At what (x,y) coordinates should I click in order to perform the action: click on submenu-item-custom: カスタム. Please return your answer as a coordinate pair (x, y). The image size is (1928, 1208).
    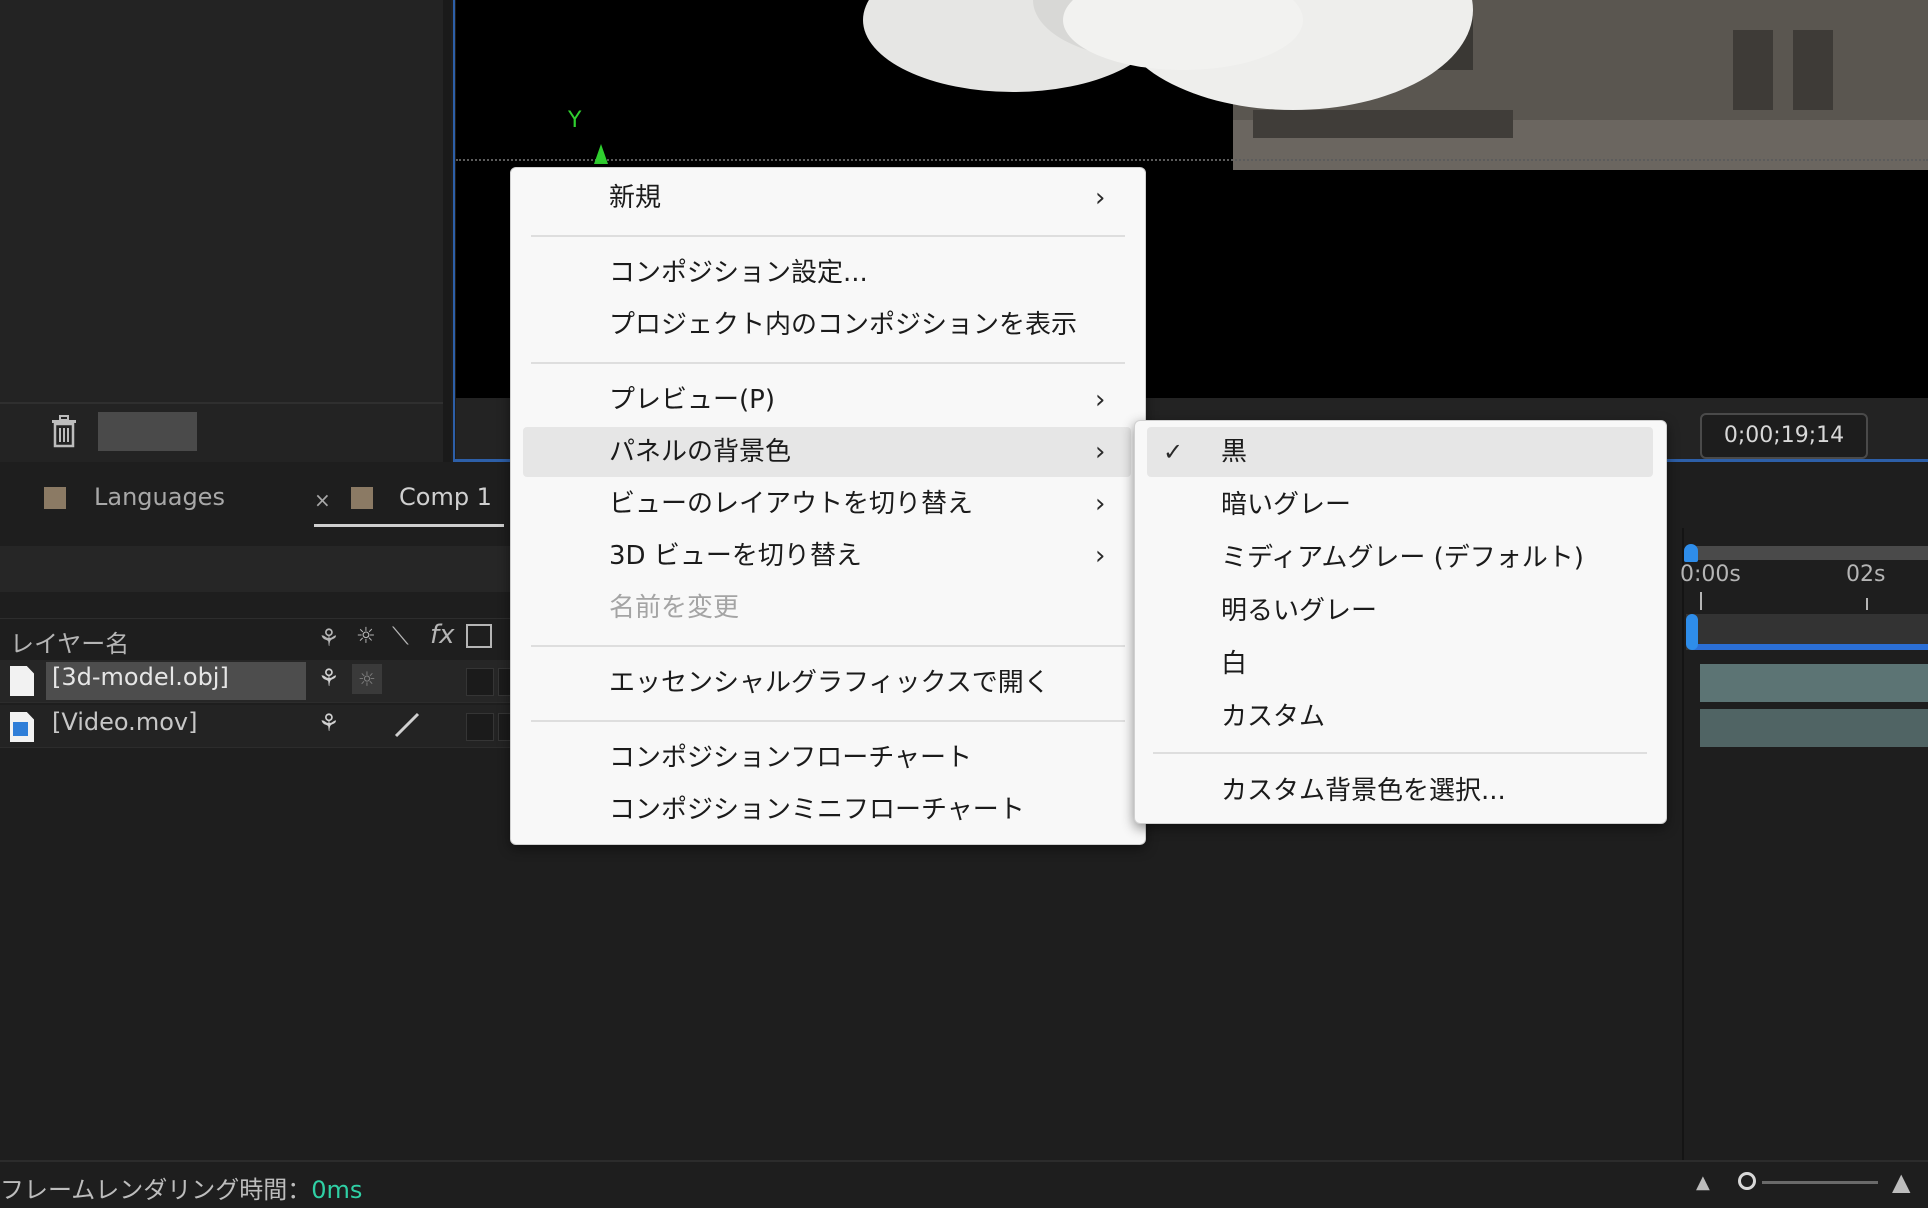
    Looking at the image, I should click on (1400, 717).